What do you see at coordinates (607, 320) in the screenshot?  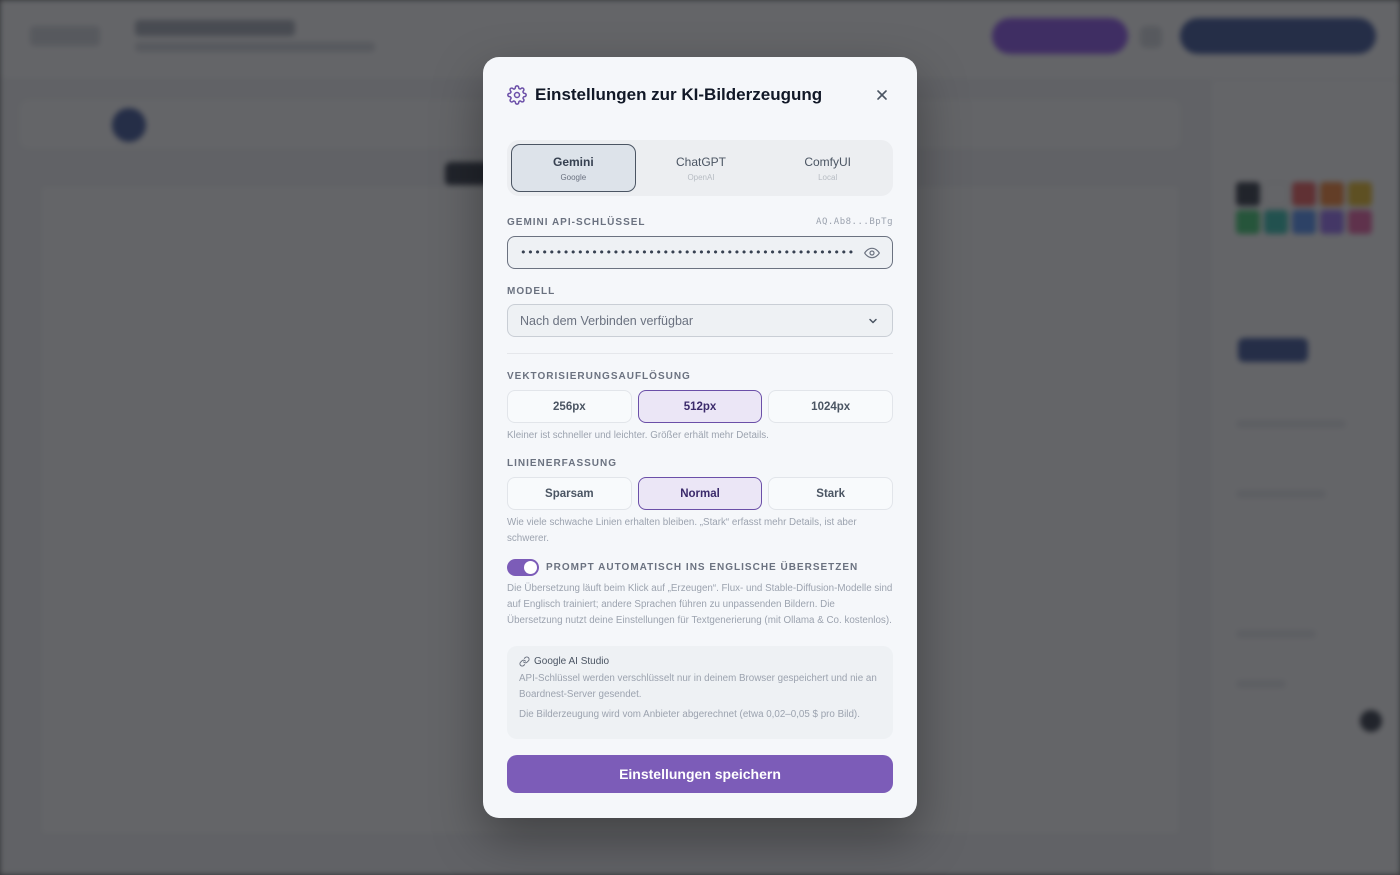 I see `model-select-value: Nach dem Verbinden verfügbar` at bounding box center [607, 320].